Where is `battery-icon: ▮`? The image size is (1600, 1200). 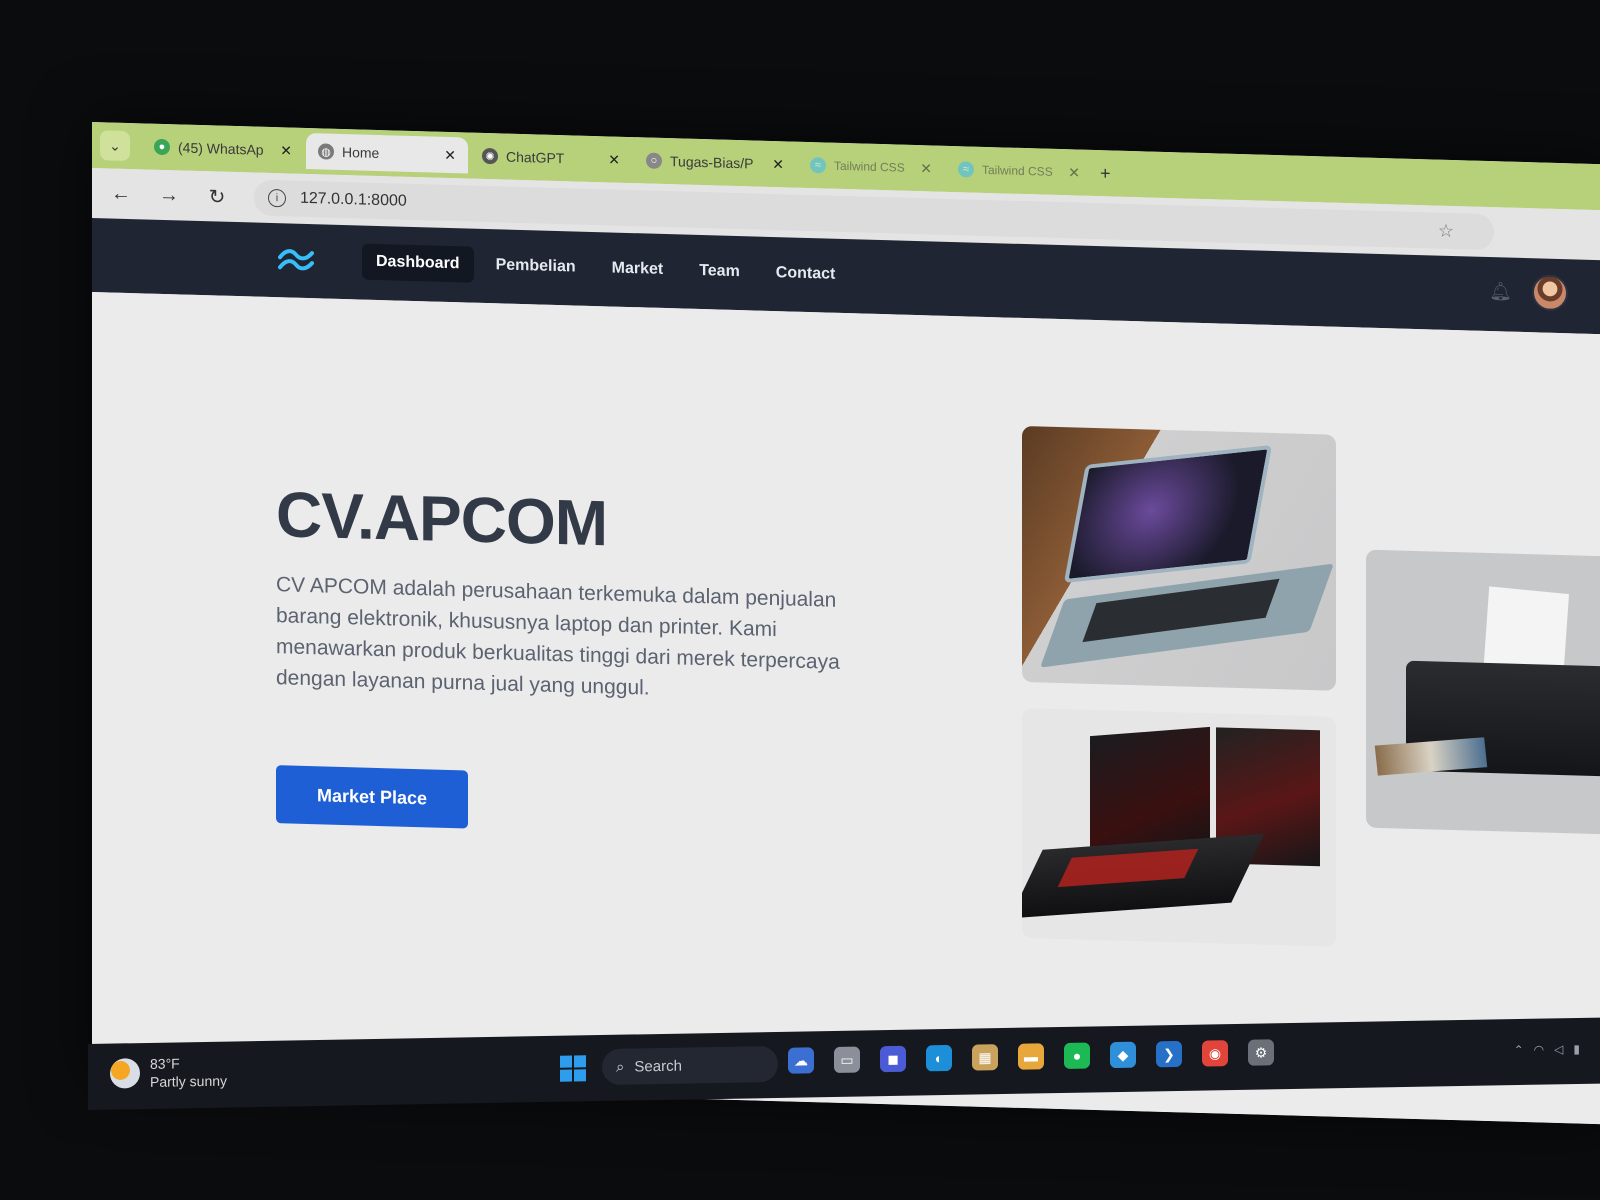 battery-icon: ▮ is located at coordinates (1576, 1049).